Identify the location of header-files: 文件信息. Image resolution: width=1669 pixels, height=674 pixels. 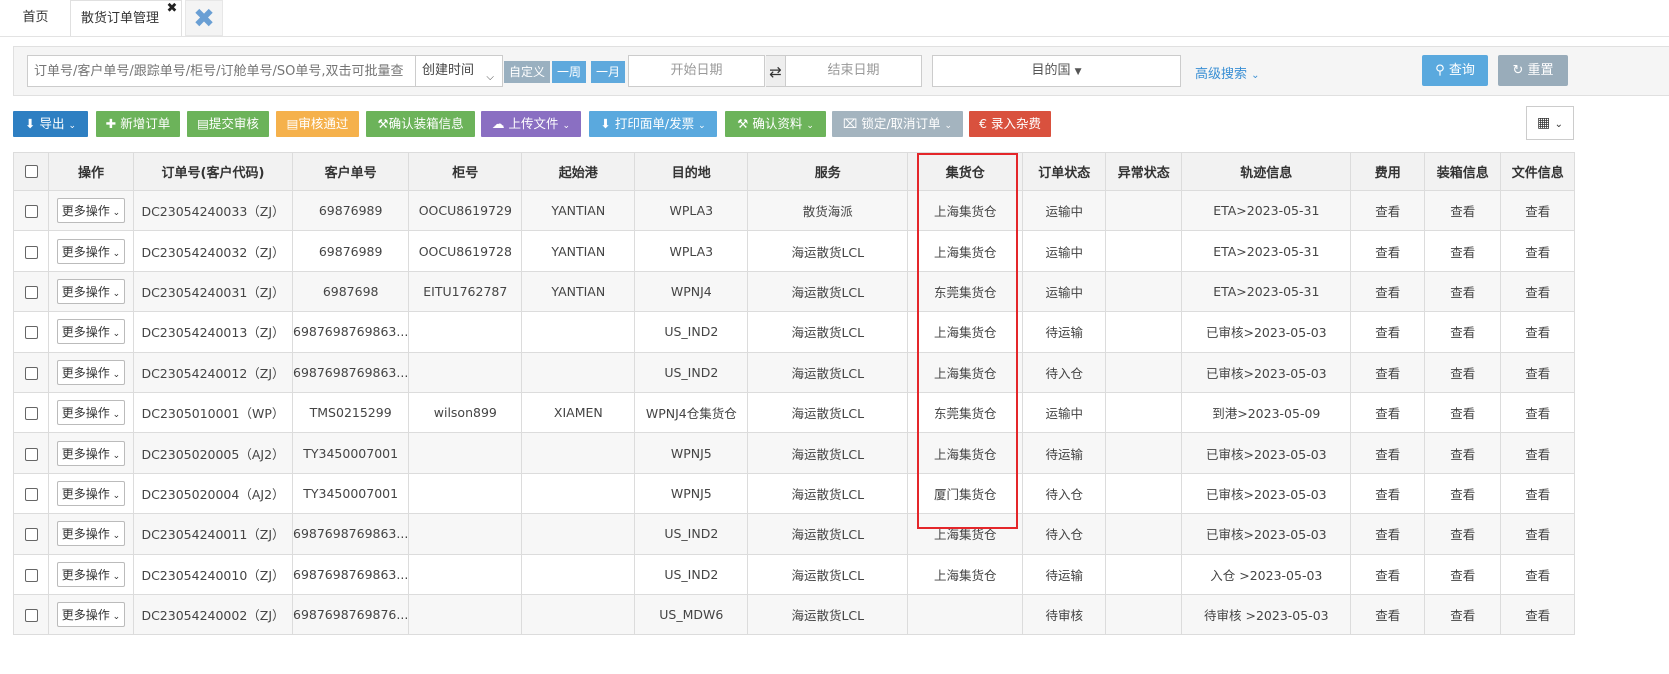
(1538, 171).